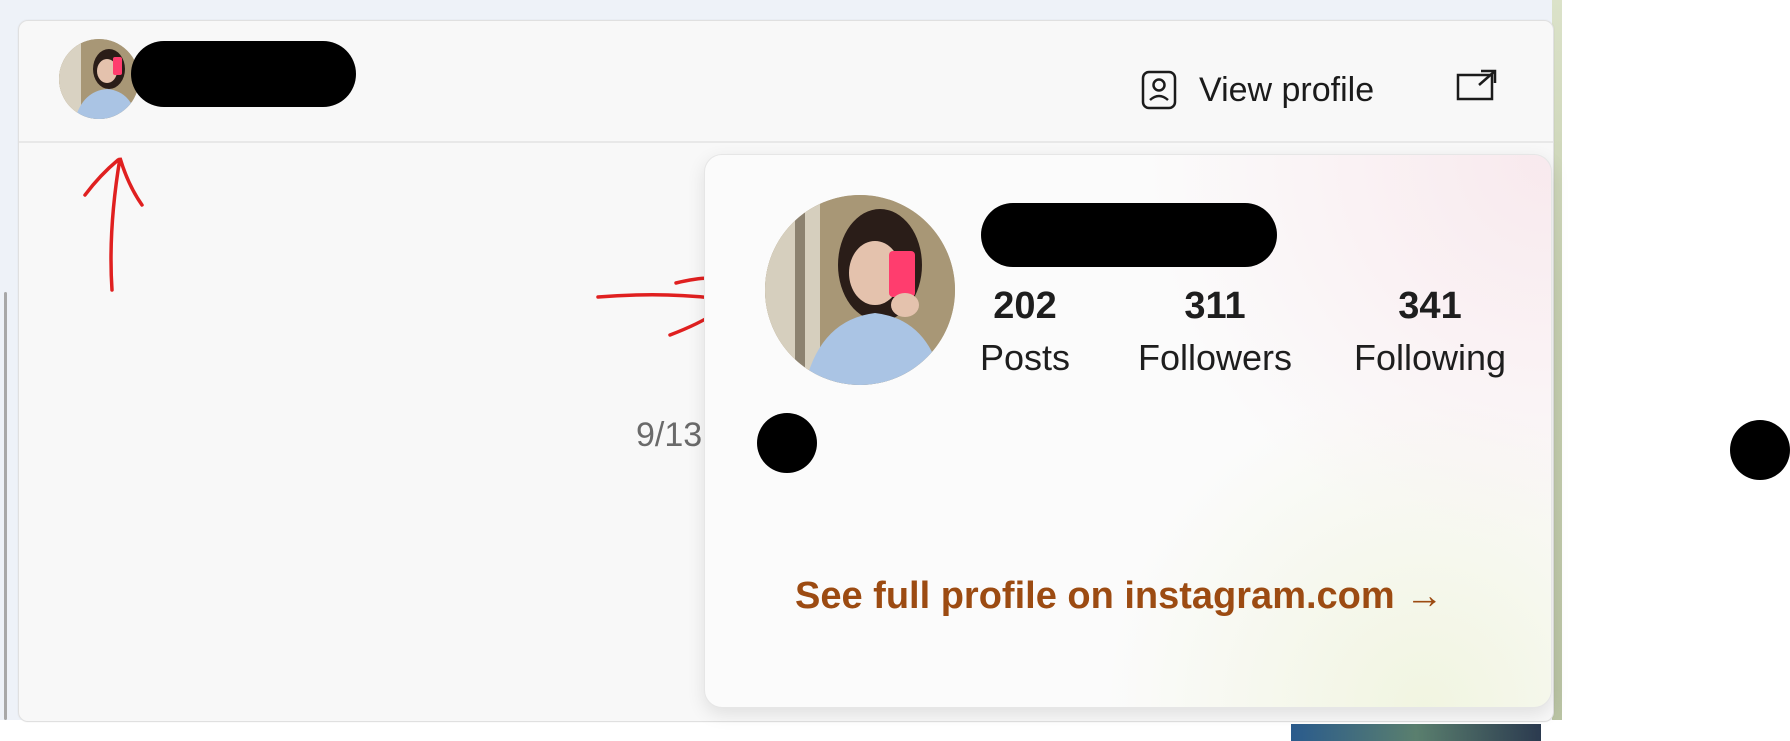  What do you see at coordinates (1416, 732) in the screenshot?
I see `post-thumbnail` at bounding box center [1416, 732].